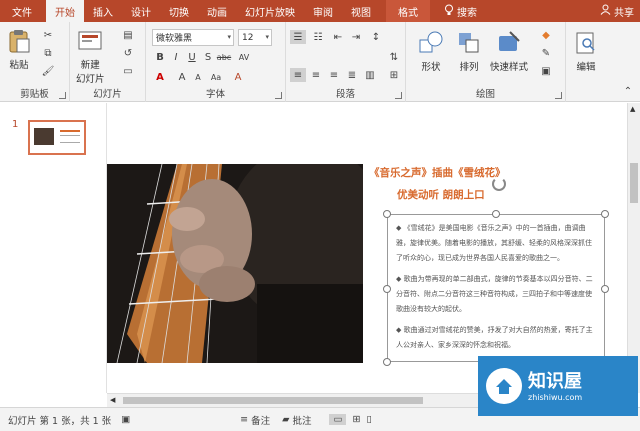  Describe the element at coordinates (387, 362) in the screenshot. I see `resize-handle-bl` at that location.